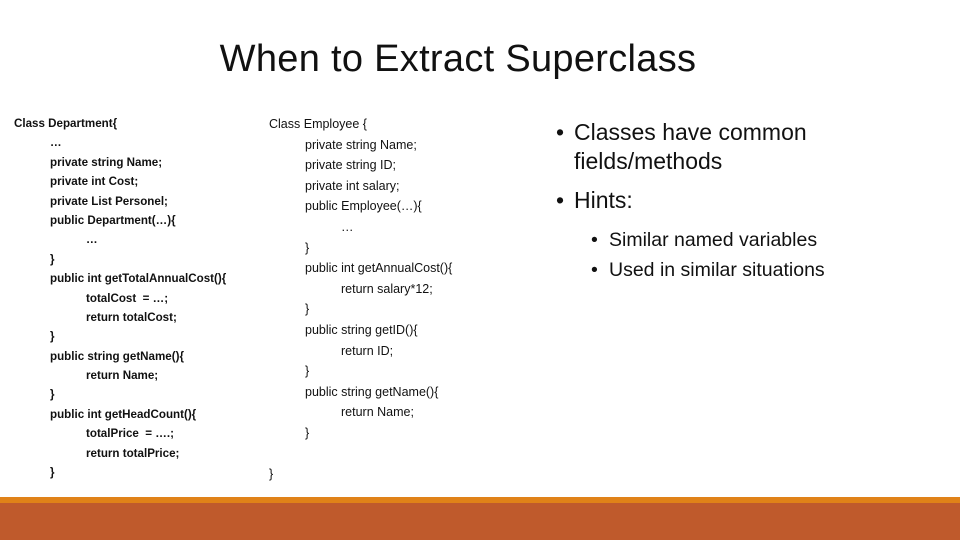 The image size is (960, 540). I want to click on slide-title: When to Extract Superclass, so click(458, 59).